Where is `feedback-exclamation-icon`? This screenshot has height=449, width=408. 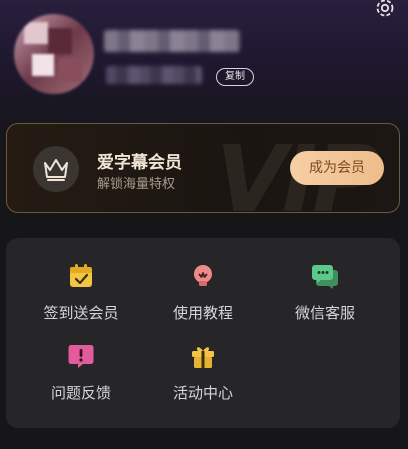 feedback-exclamation-icon is located at coordinates (81, 356).